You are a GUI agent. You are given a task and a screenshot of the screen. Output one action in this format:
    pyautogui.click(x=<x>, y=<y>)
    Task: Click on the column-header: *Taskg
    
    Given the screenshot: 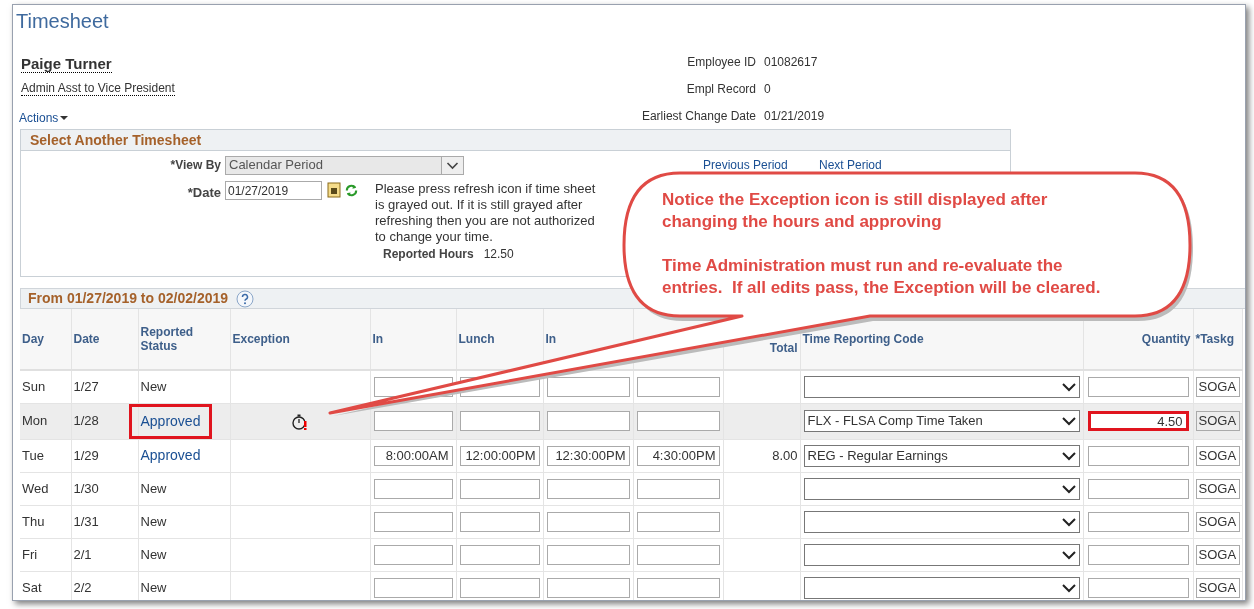 What is the action you would take?
    pyautogui.click(x=1214, y=339)
    